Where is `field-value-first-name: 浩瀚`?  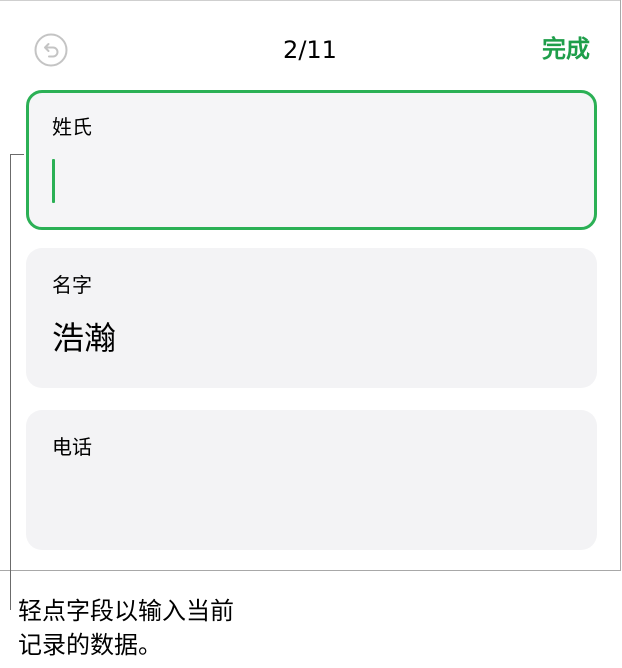
field-value-first-name: 浩瀚 is located at coordinates (84, 338).